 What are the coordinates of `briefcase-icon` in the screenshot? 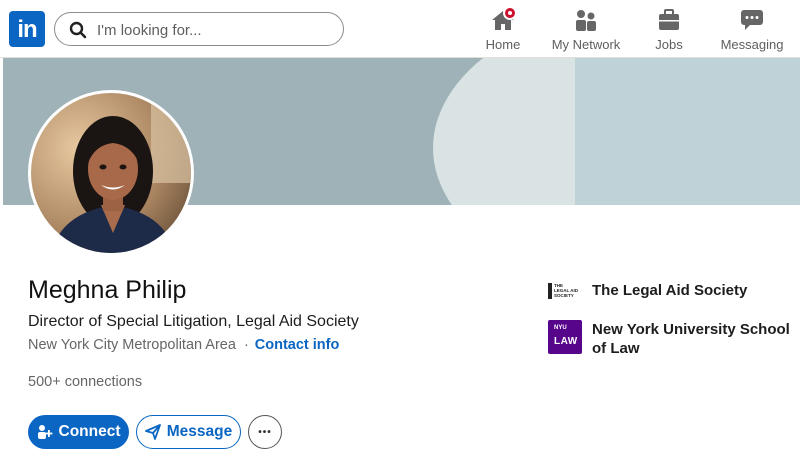 It's located at (669, 19).